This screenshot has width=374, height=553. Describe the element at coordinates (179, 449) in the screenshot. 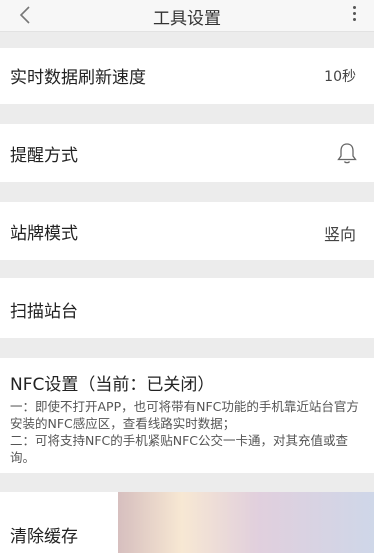

I see `nfc-desc-2: 二：可将支持NFC的手机紧贴NFC公交一卡通，对其充值或查询。` at that location.